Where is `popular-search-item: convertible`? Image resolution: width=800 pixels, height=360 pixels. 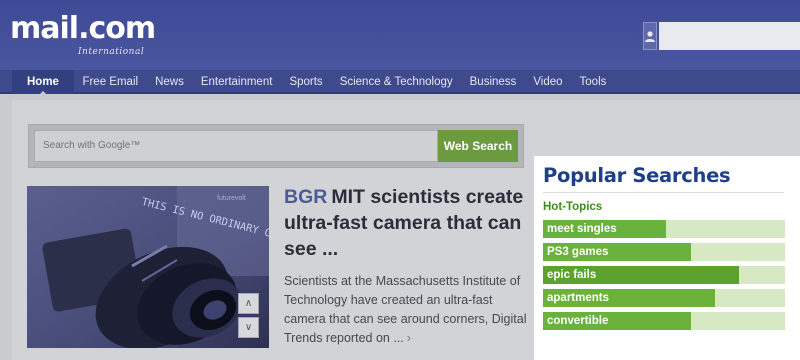
popular-search-item: convertible is located at coordinates (664, 321).